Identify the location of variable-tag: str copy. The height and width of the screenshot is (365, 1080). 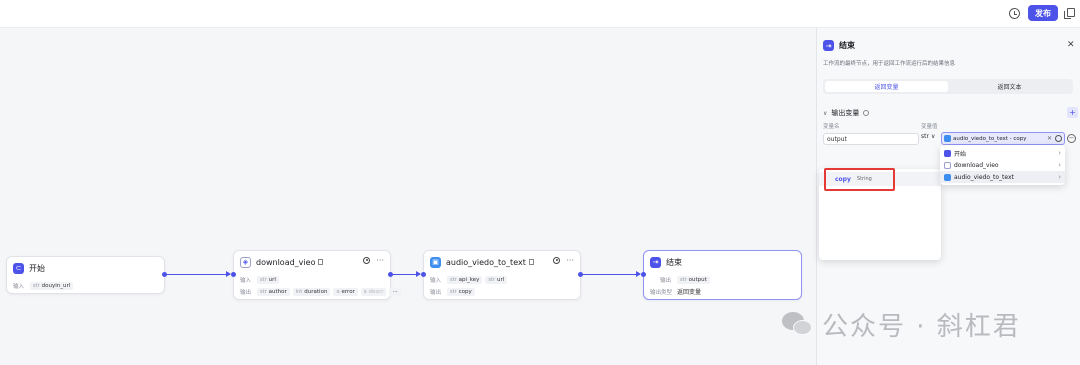
(461, 291).